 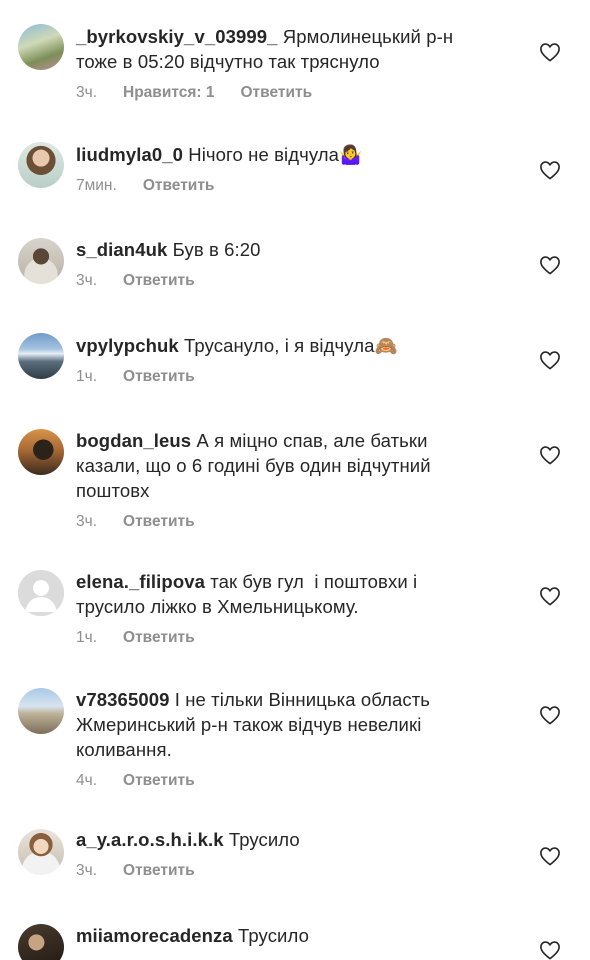 I want to click on comment-text: коливання., so click(x=124, y=749).